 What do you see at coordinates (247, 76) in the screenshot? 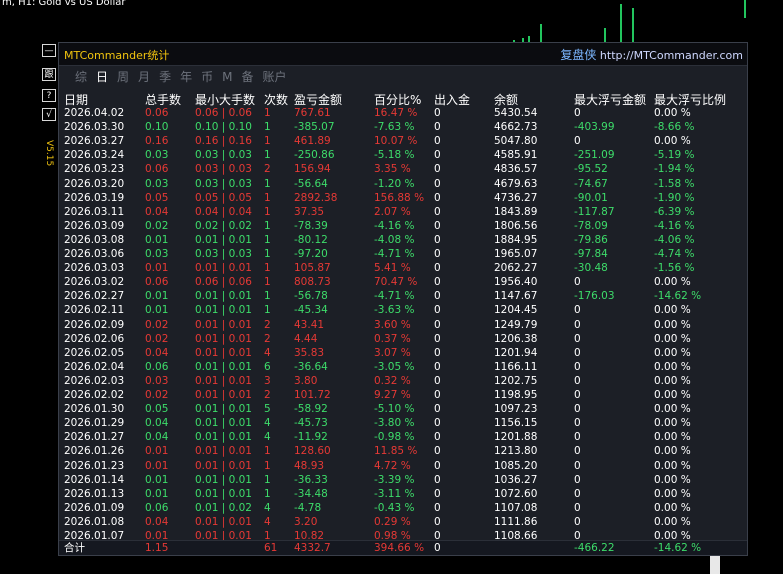
I see `tab-8: 备` at bounding box center [247, 76].